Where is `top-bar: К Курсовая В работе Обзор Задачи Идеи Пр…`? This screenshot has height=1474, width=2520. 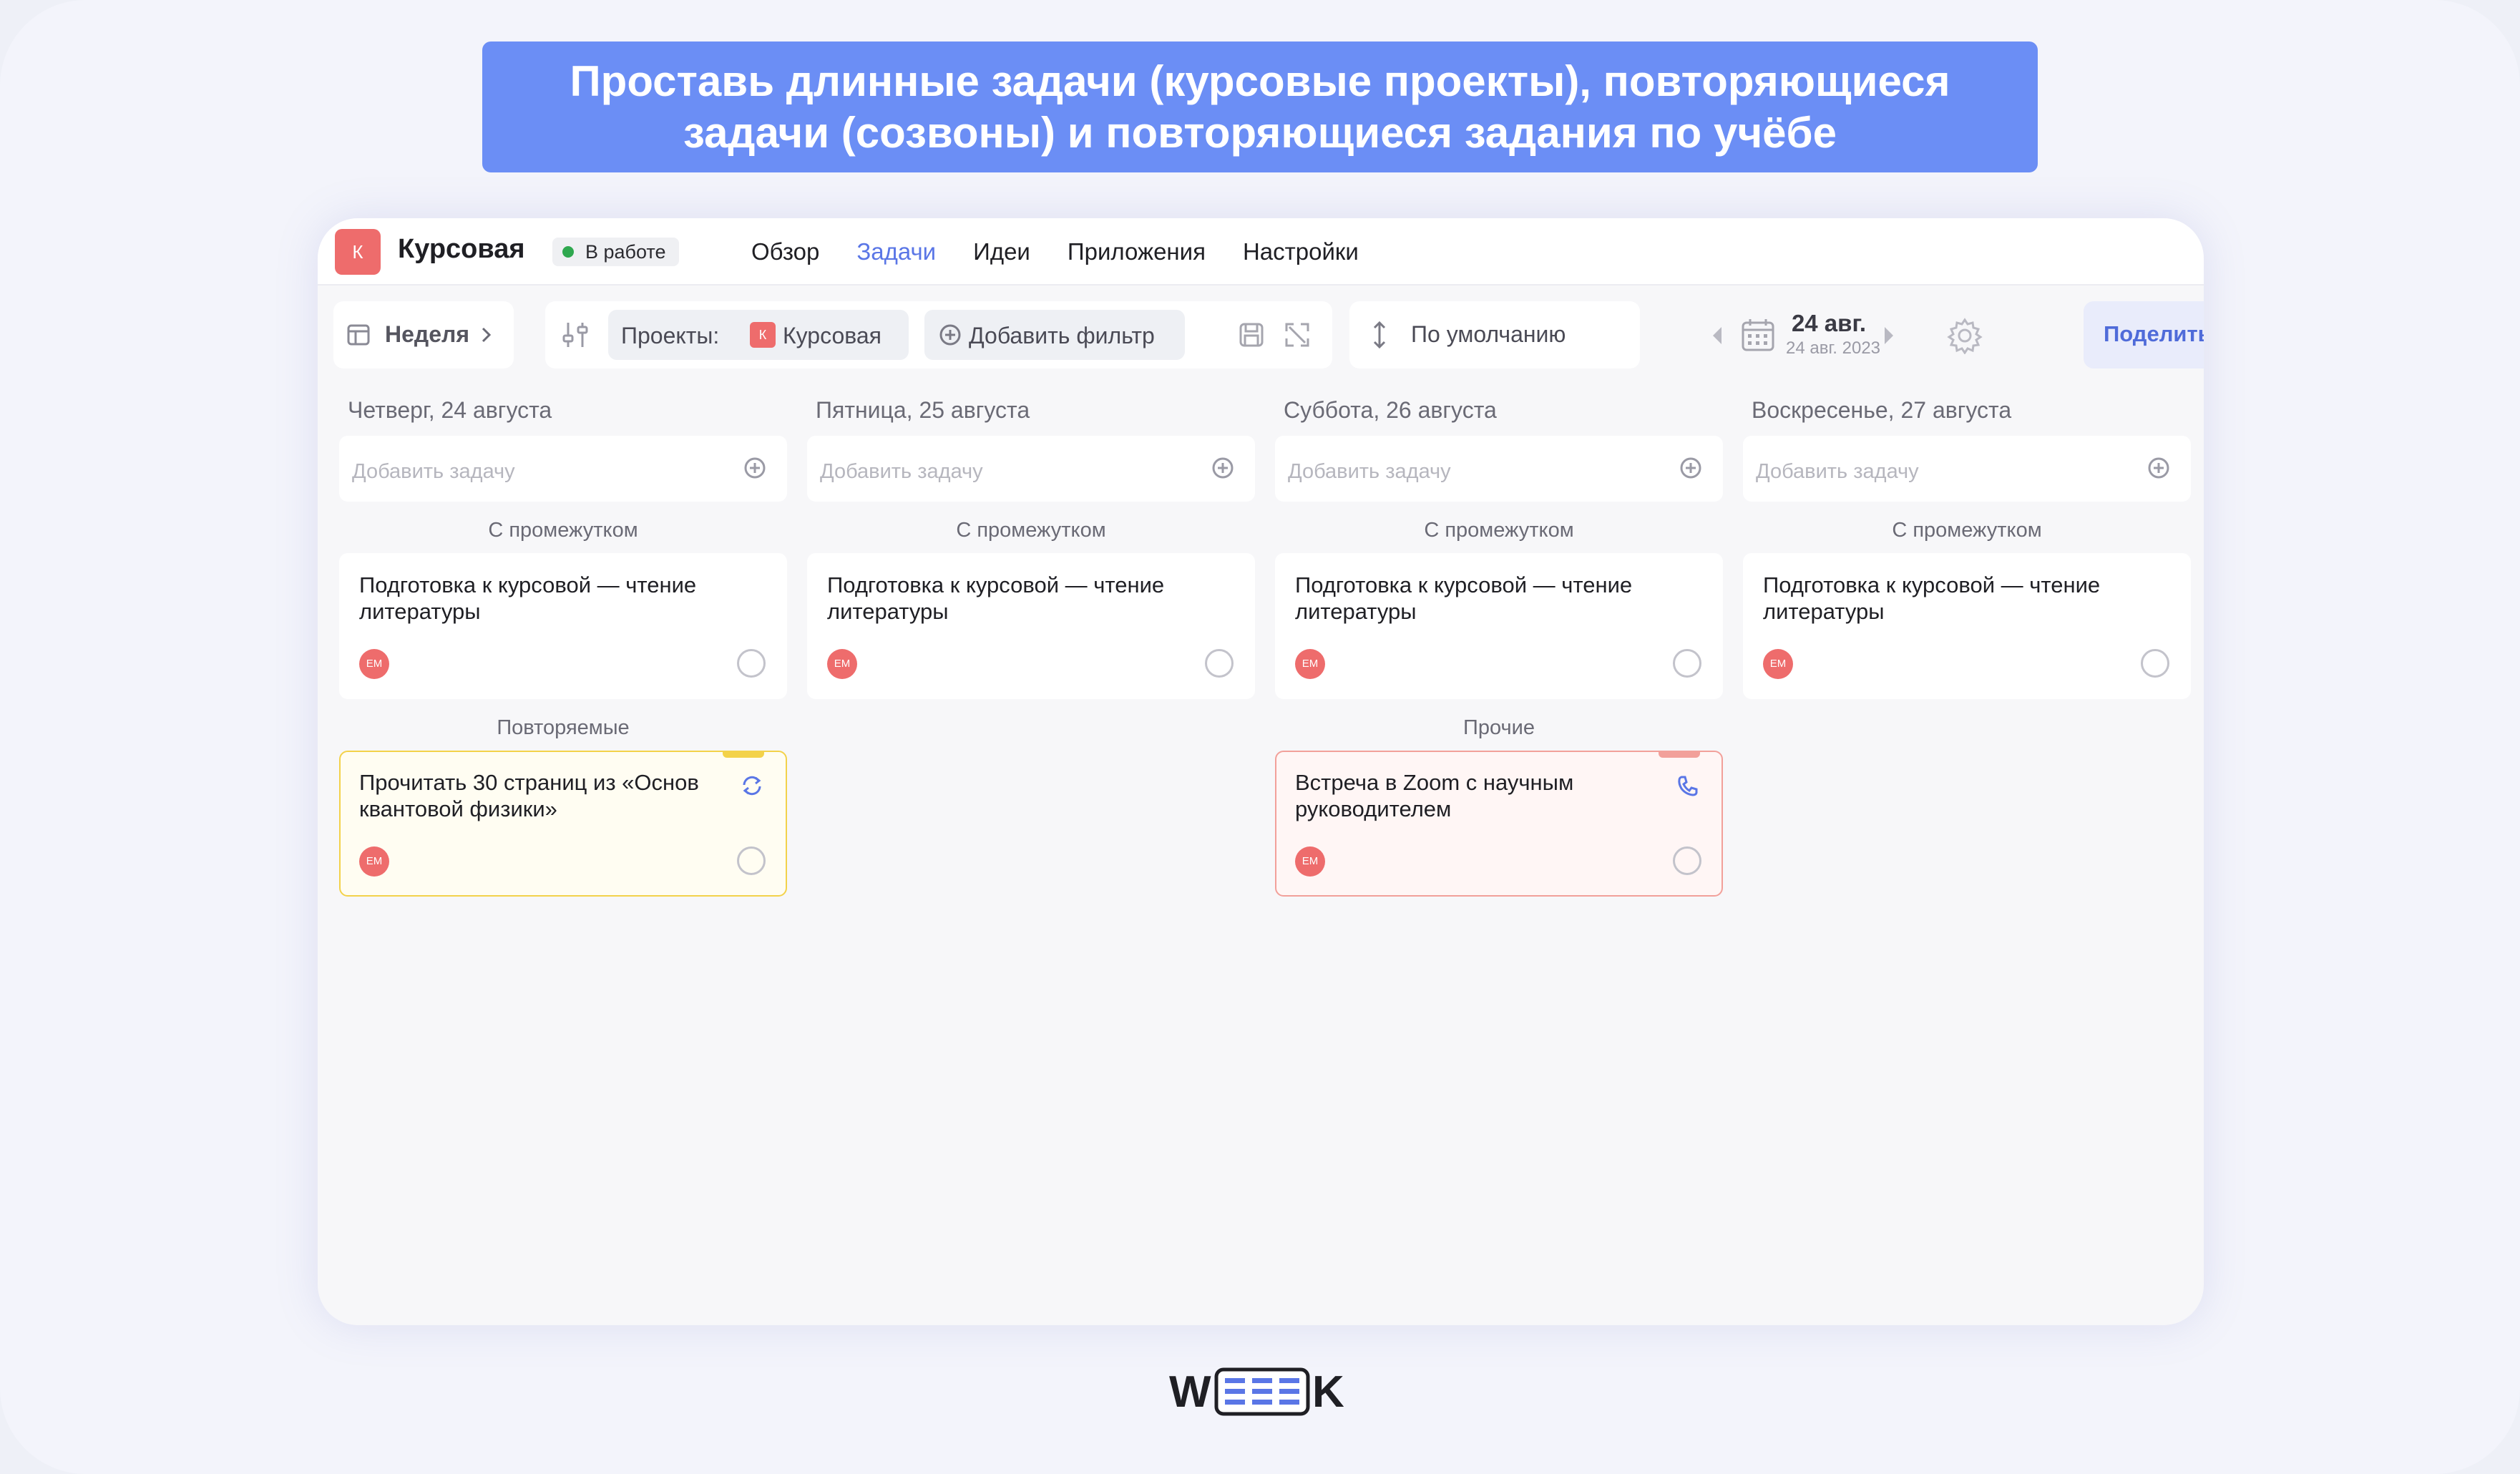 top-bar: К Курсовая В работе Обзор Задачи Идеи Пр… is located at coordinates (1261, 251).